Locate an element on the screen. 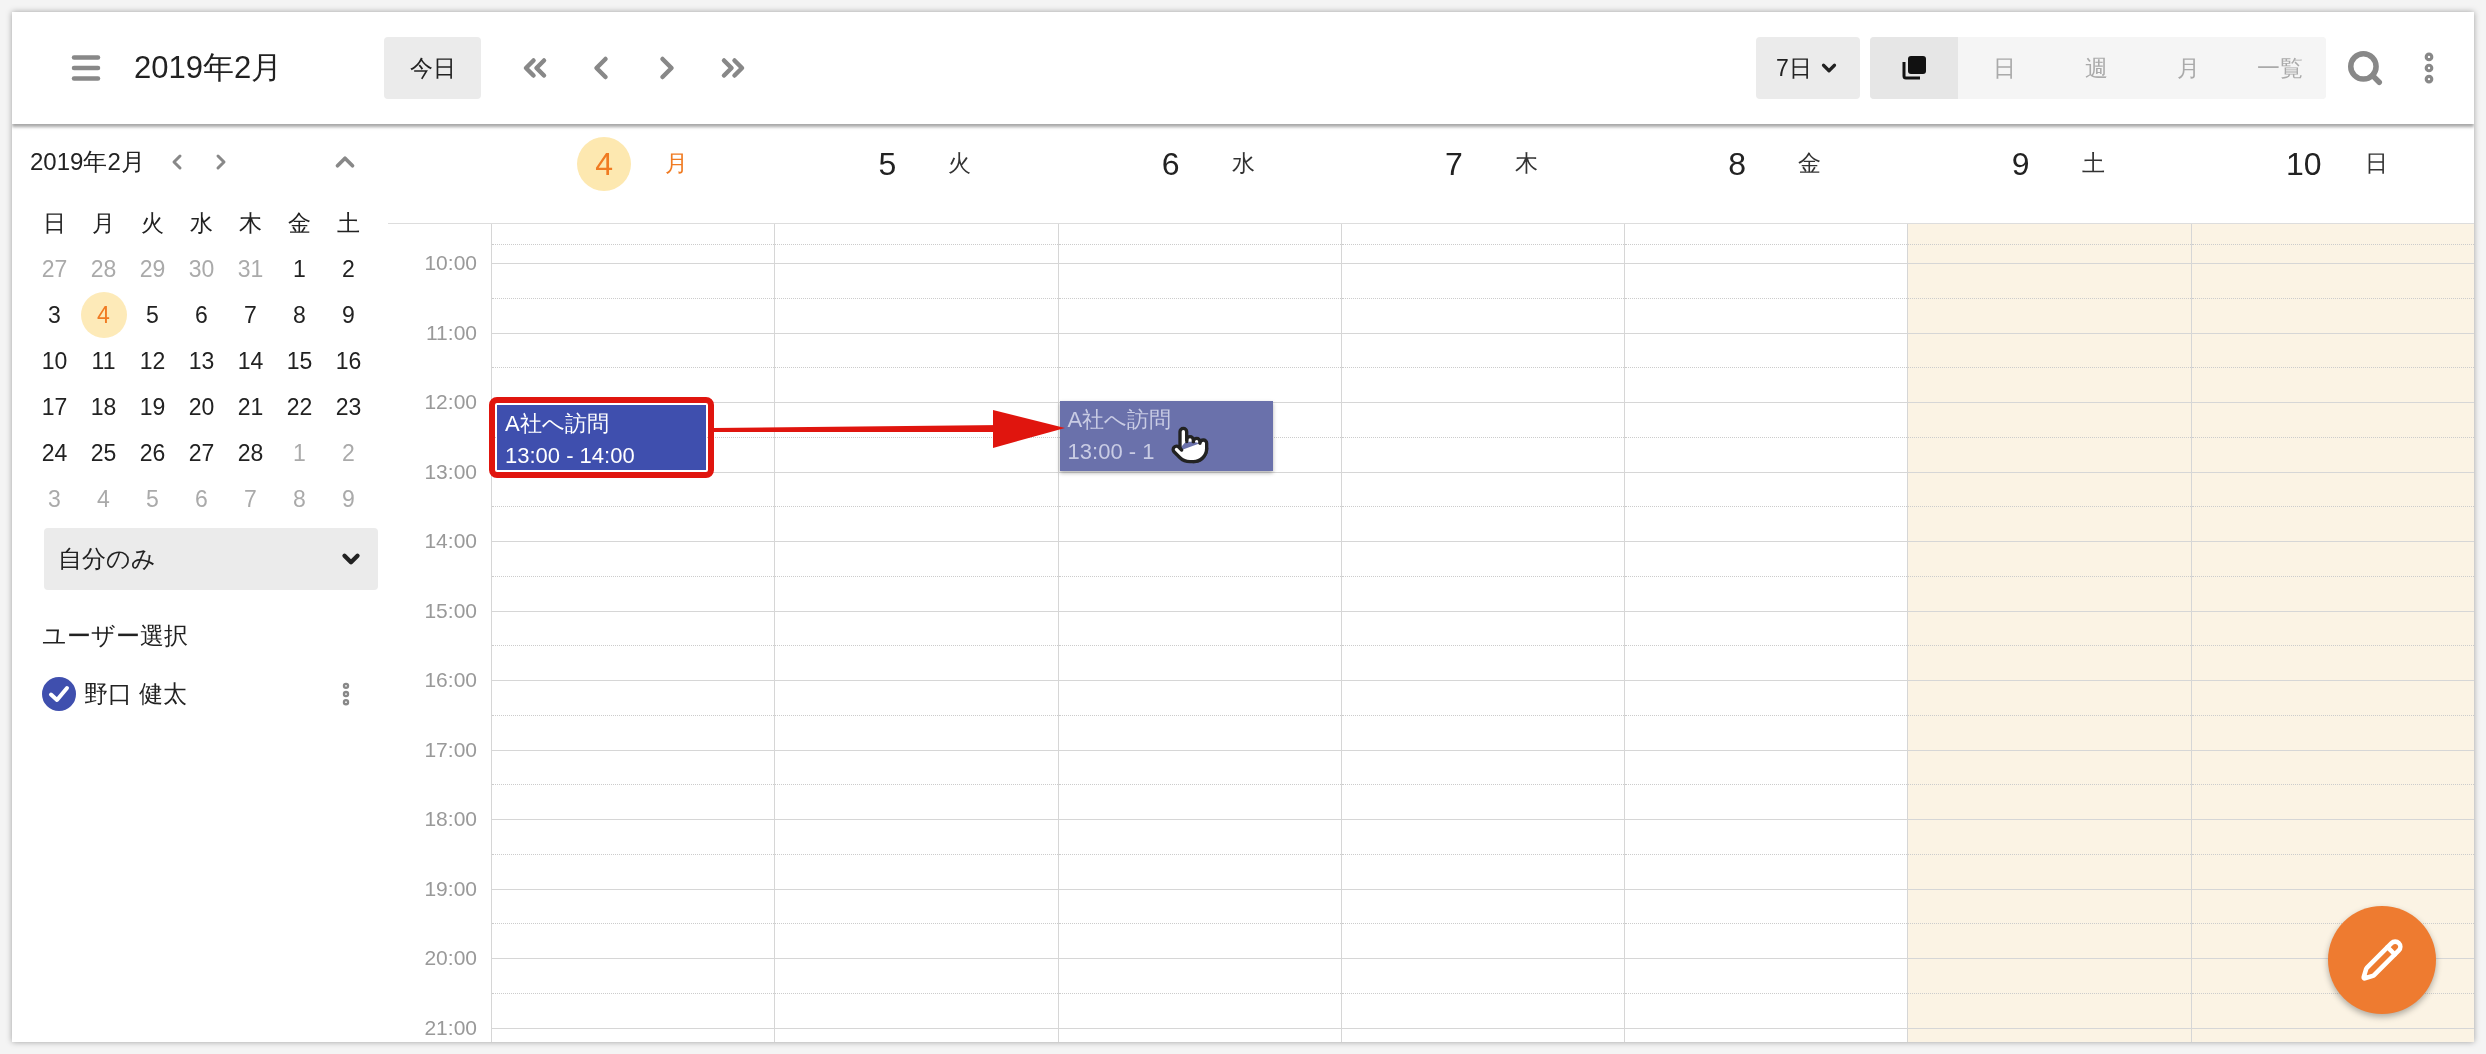  time-label: 21:00 is located at coordinates (450, 1027).